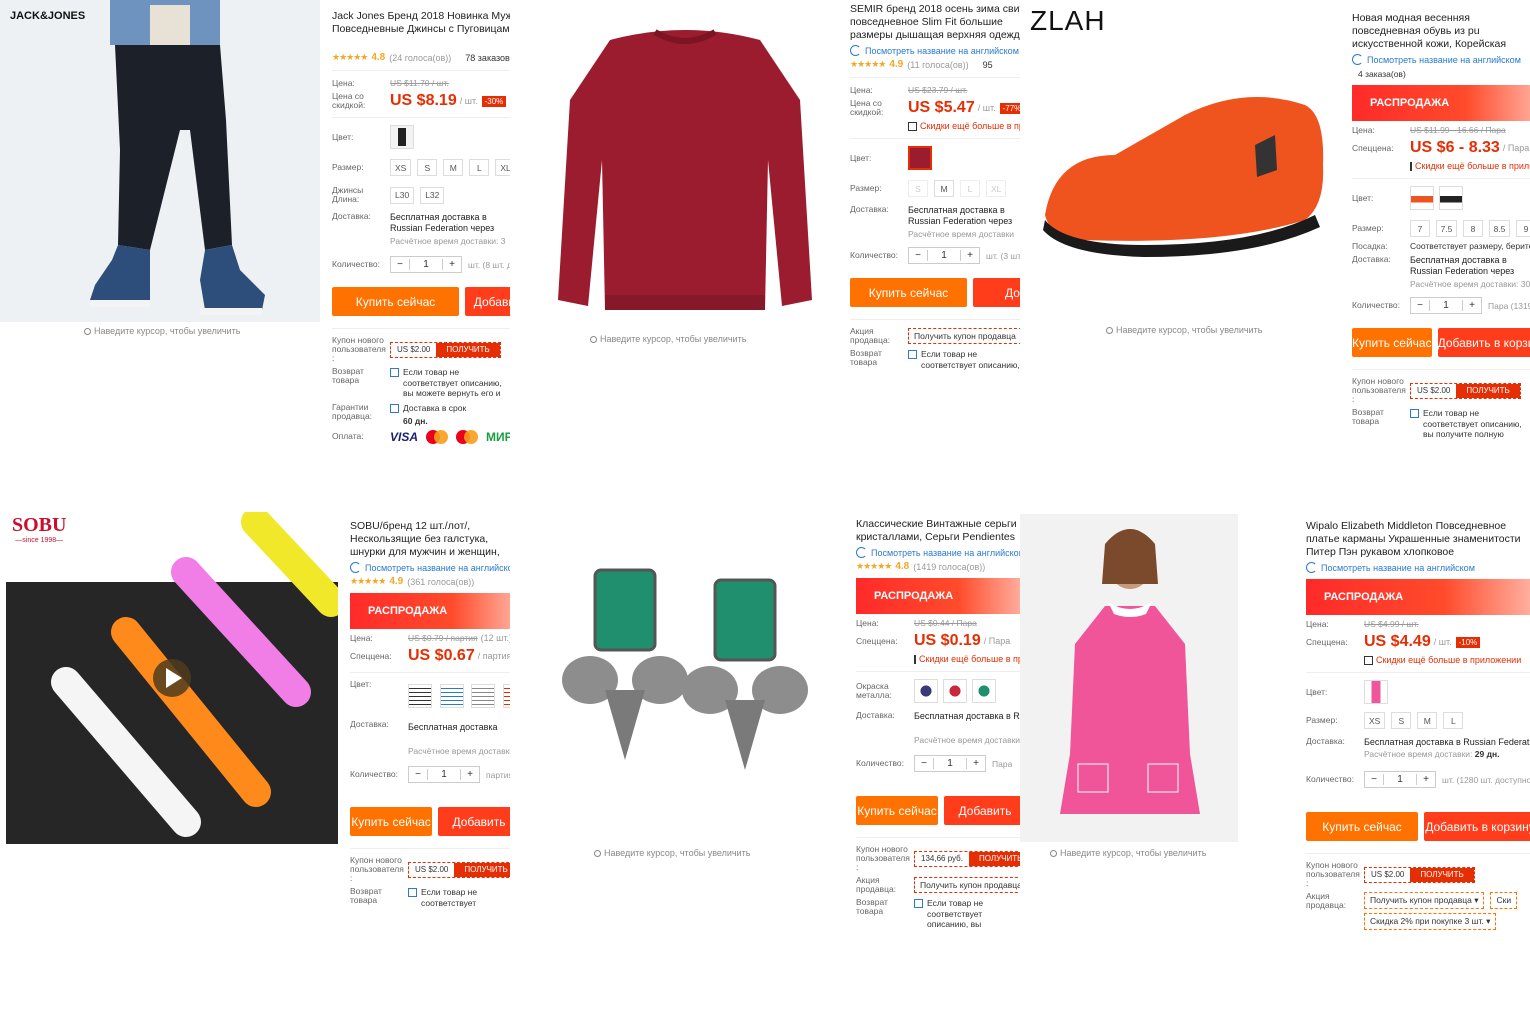  I want to click on metal-swatch-red, so click(955, 691).